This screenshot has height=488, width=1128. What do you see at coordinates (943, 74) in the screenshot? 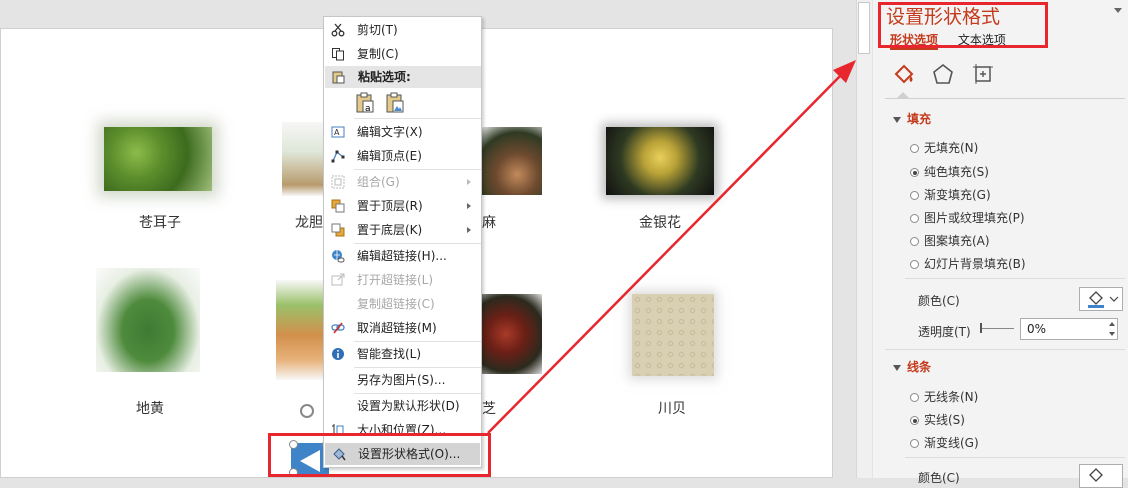
I see `effects-pentagon-icon` at bounding box center [943, 74].